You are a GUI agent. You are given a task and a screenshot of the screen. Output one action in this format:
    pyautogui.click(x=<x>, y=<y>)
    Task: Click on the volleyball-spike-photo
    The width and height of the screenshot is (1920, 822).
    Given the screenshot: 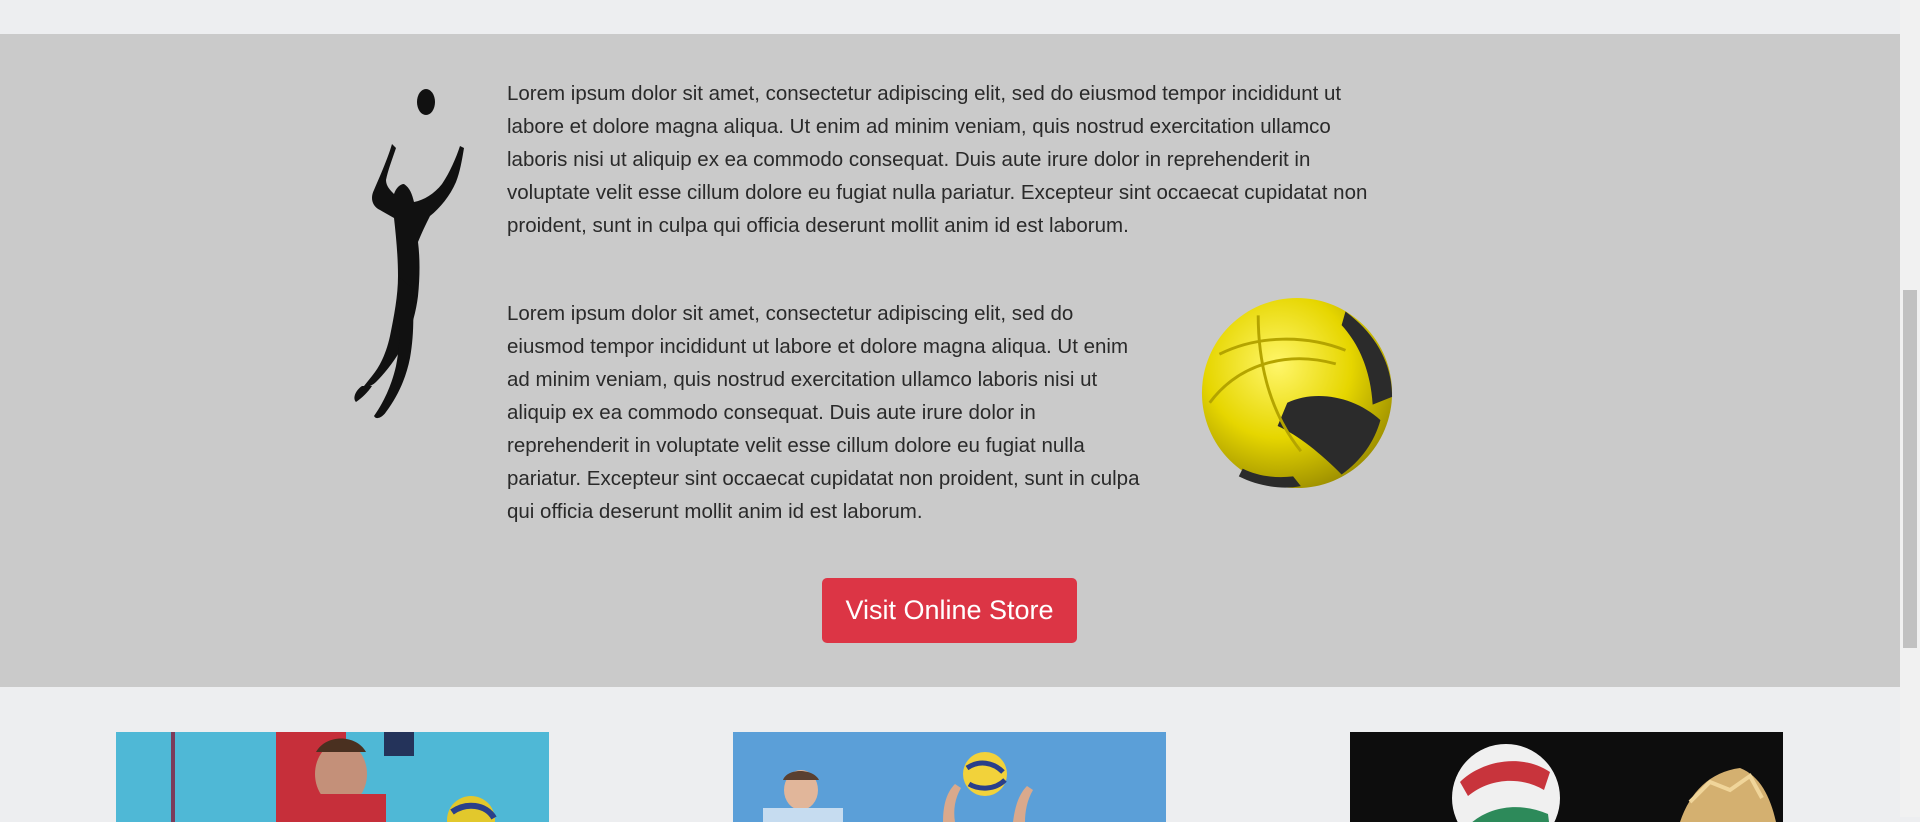 What is the action you would take?
    pyautogui.click(x=1566, y=777)
    